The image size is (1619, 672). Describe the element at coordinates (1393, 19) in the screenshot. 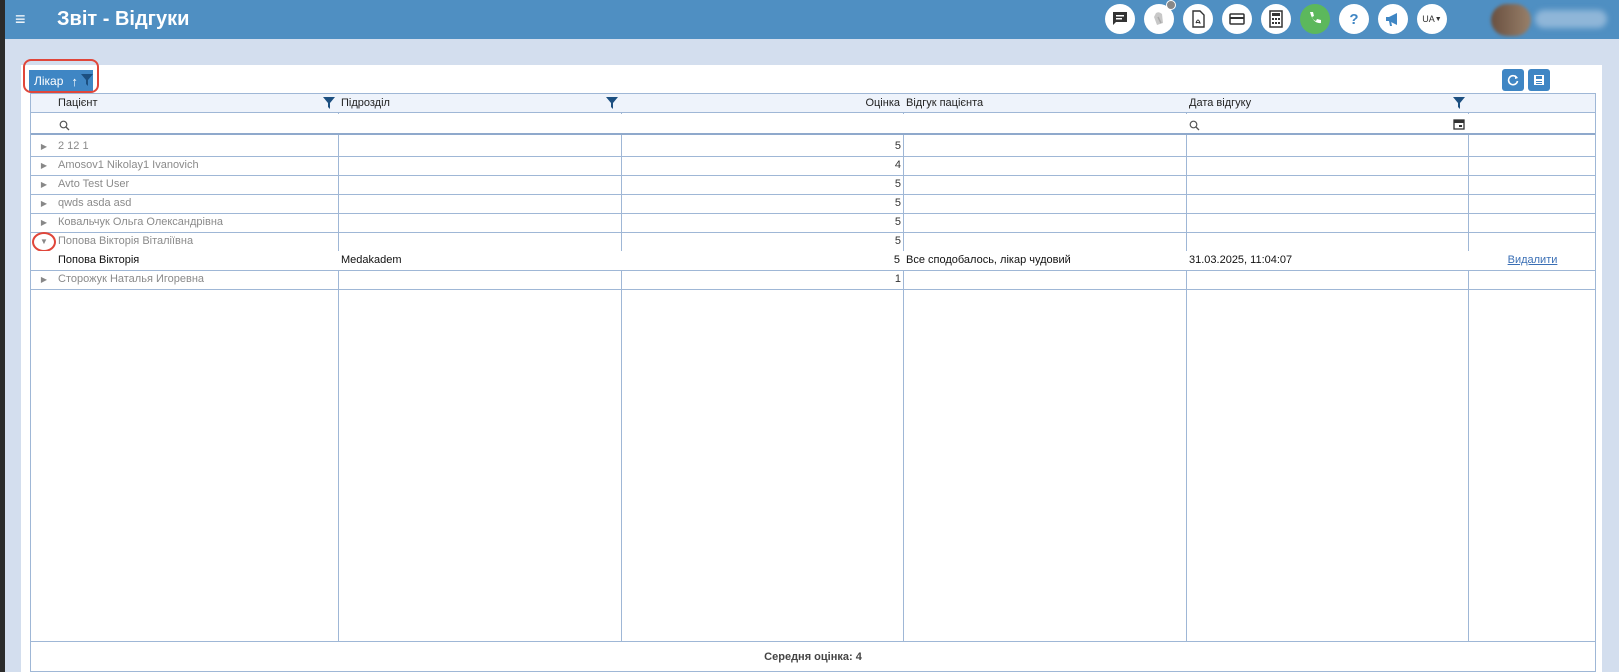

I see `announcement-icon` at that location.